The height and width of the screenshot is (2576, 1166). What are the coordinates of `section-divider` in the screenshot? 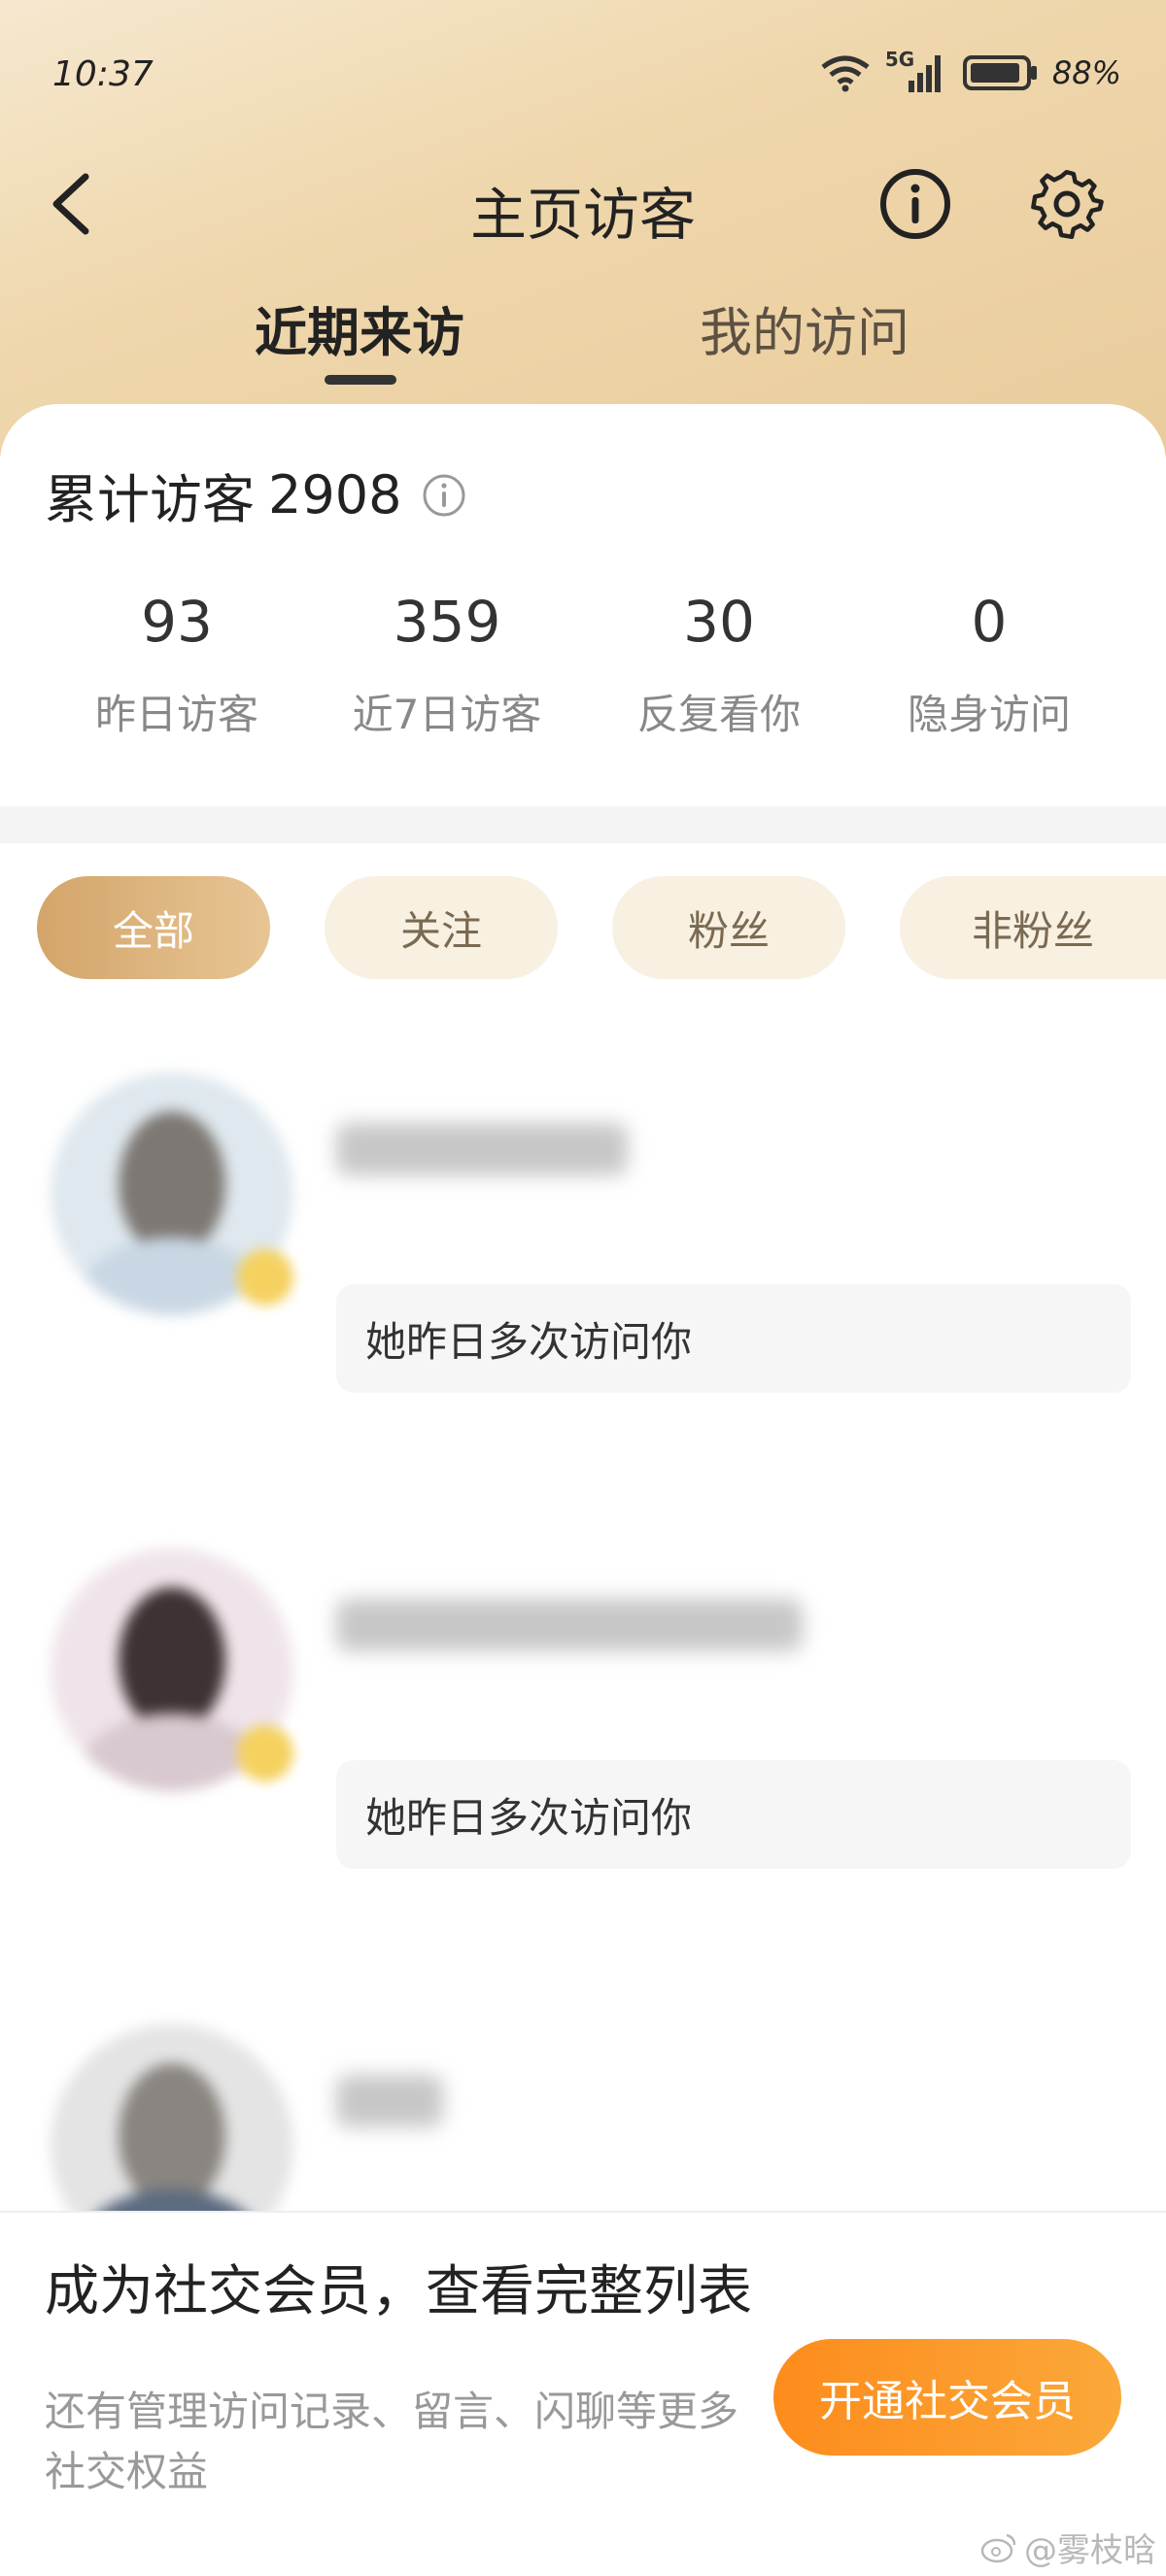 It's located at (583, 824).